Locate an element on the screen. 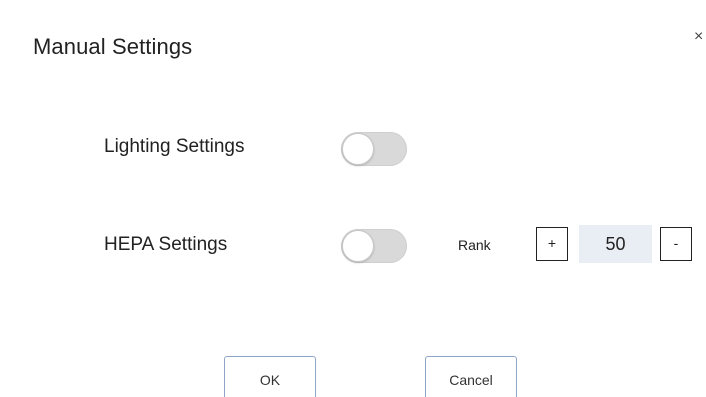 This screenshot has width=706, height=397. hepa-settings-toggle is located at coordinates (374, 246).